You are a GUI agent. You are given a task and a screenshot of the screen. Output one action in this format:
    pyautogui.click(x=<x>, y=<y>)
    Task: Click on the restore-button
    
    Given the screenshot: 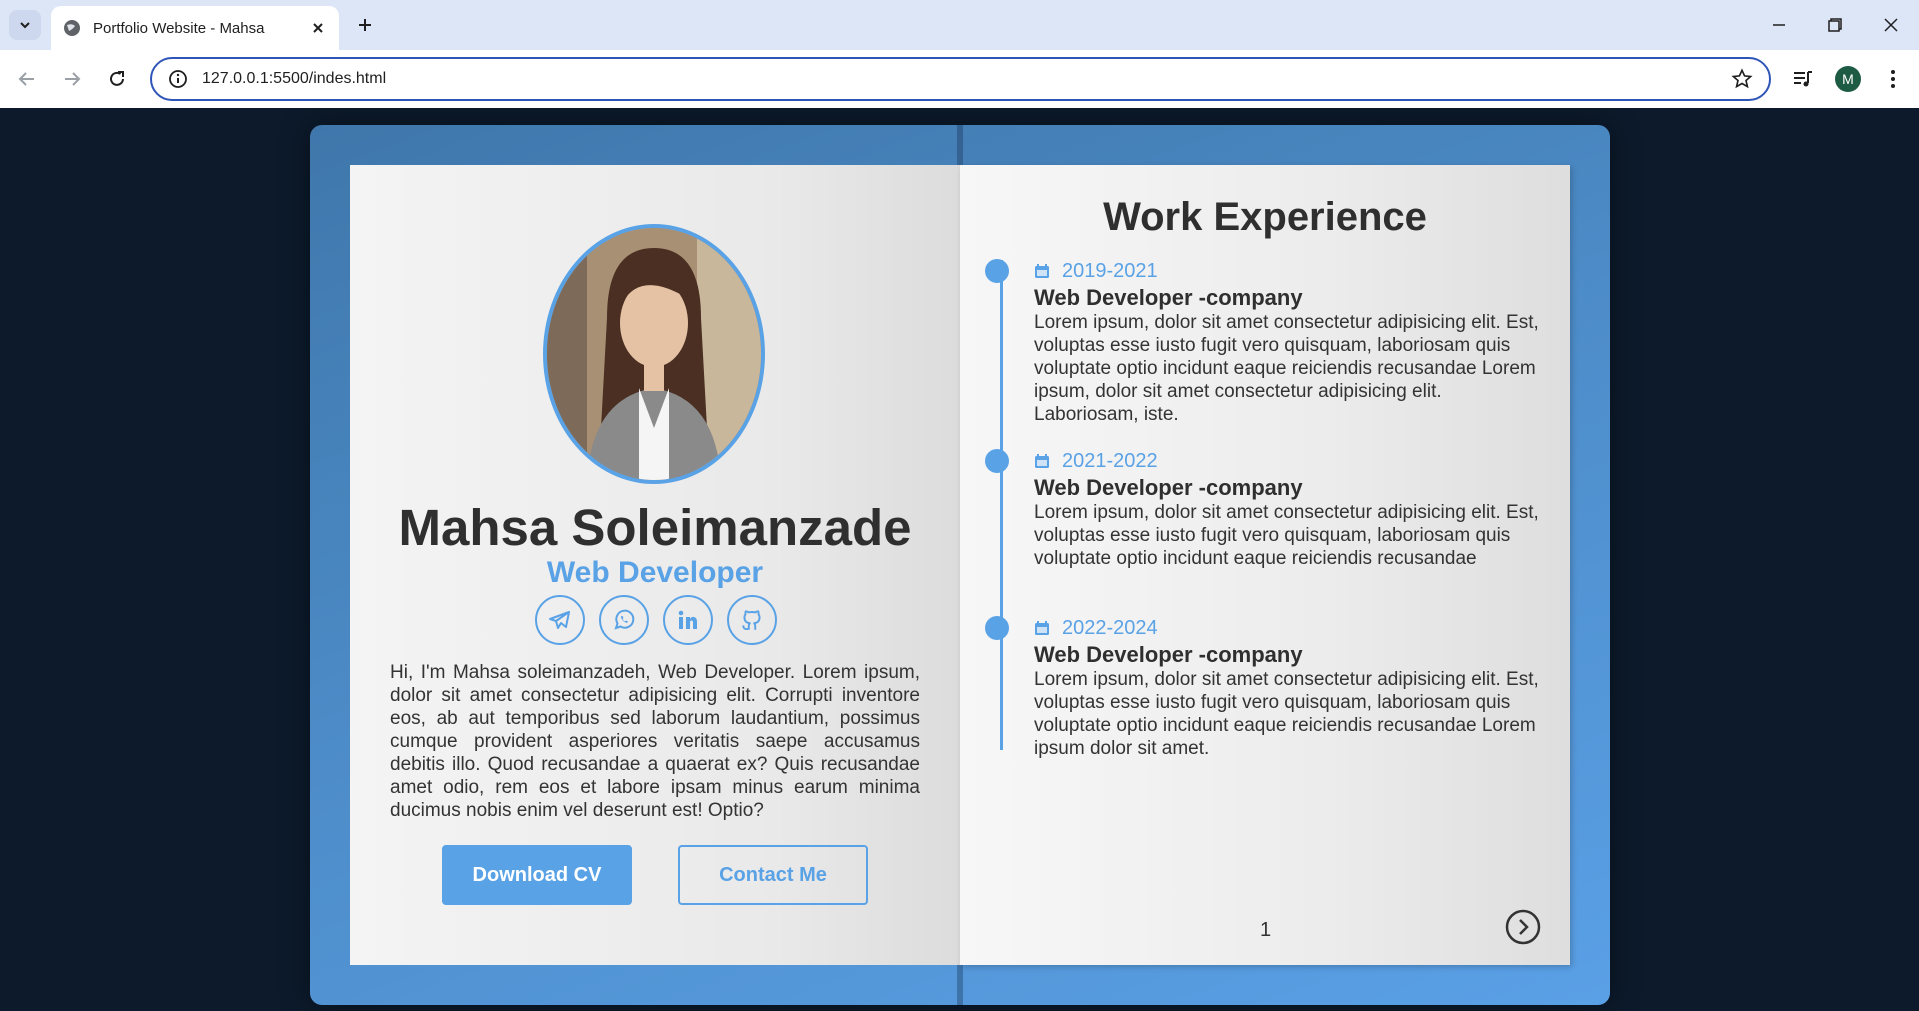 What is the action you would take?
    pyautogui.click(x=1835, y=25)
    